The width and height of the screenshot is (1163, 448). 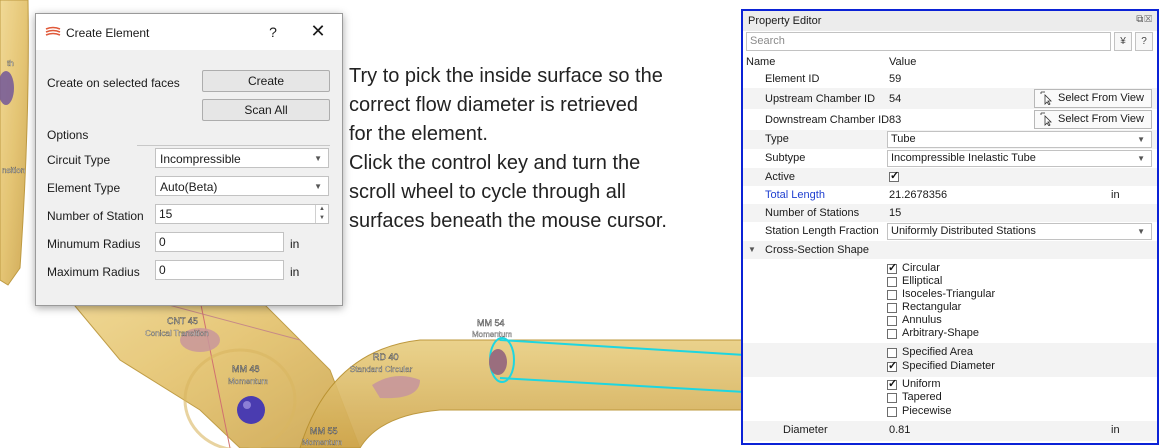 I want to click on help-button: ?, so click(x=273, y=32).